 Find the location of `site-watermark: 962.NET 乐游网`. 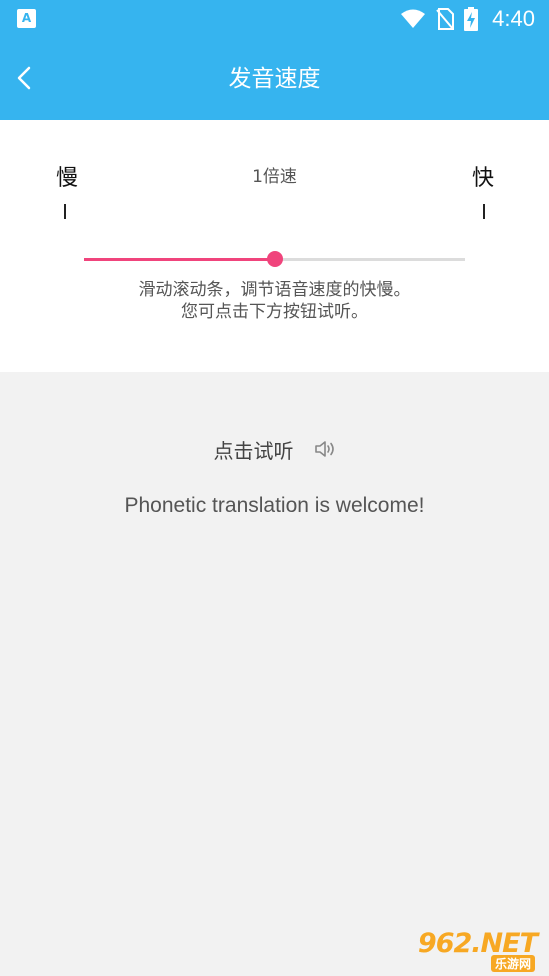

site-watermark: 962.NET 乐游网 is located at coordinates (473, 950).